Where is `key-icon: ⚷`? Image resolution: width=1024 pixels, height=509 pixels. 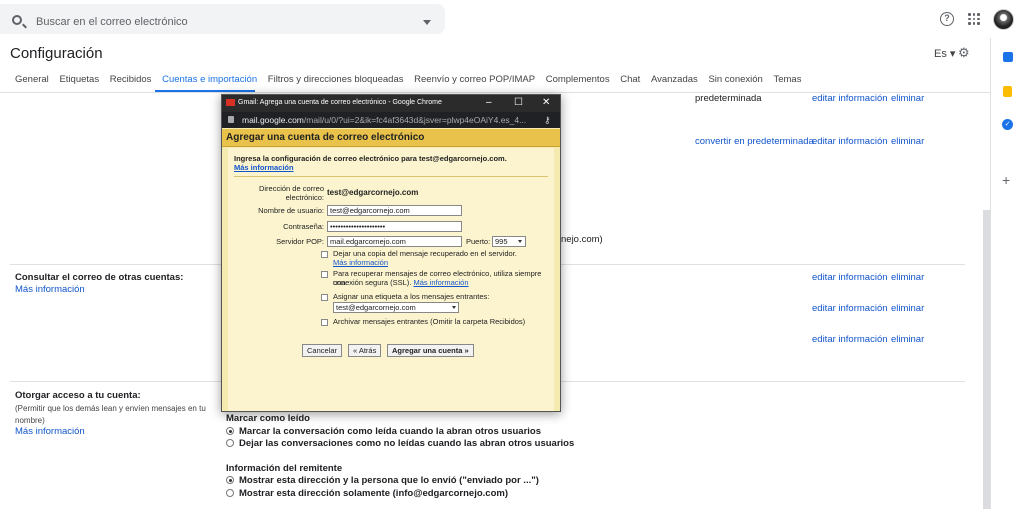 key-icon: ⚷ is located at coordinates (547, 120).